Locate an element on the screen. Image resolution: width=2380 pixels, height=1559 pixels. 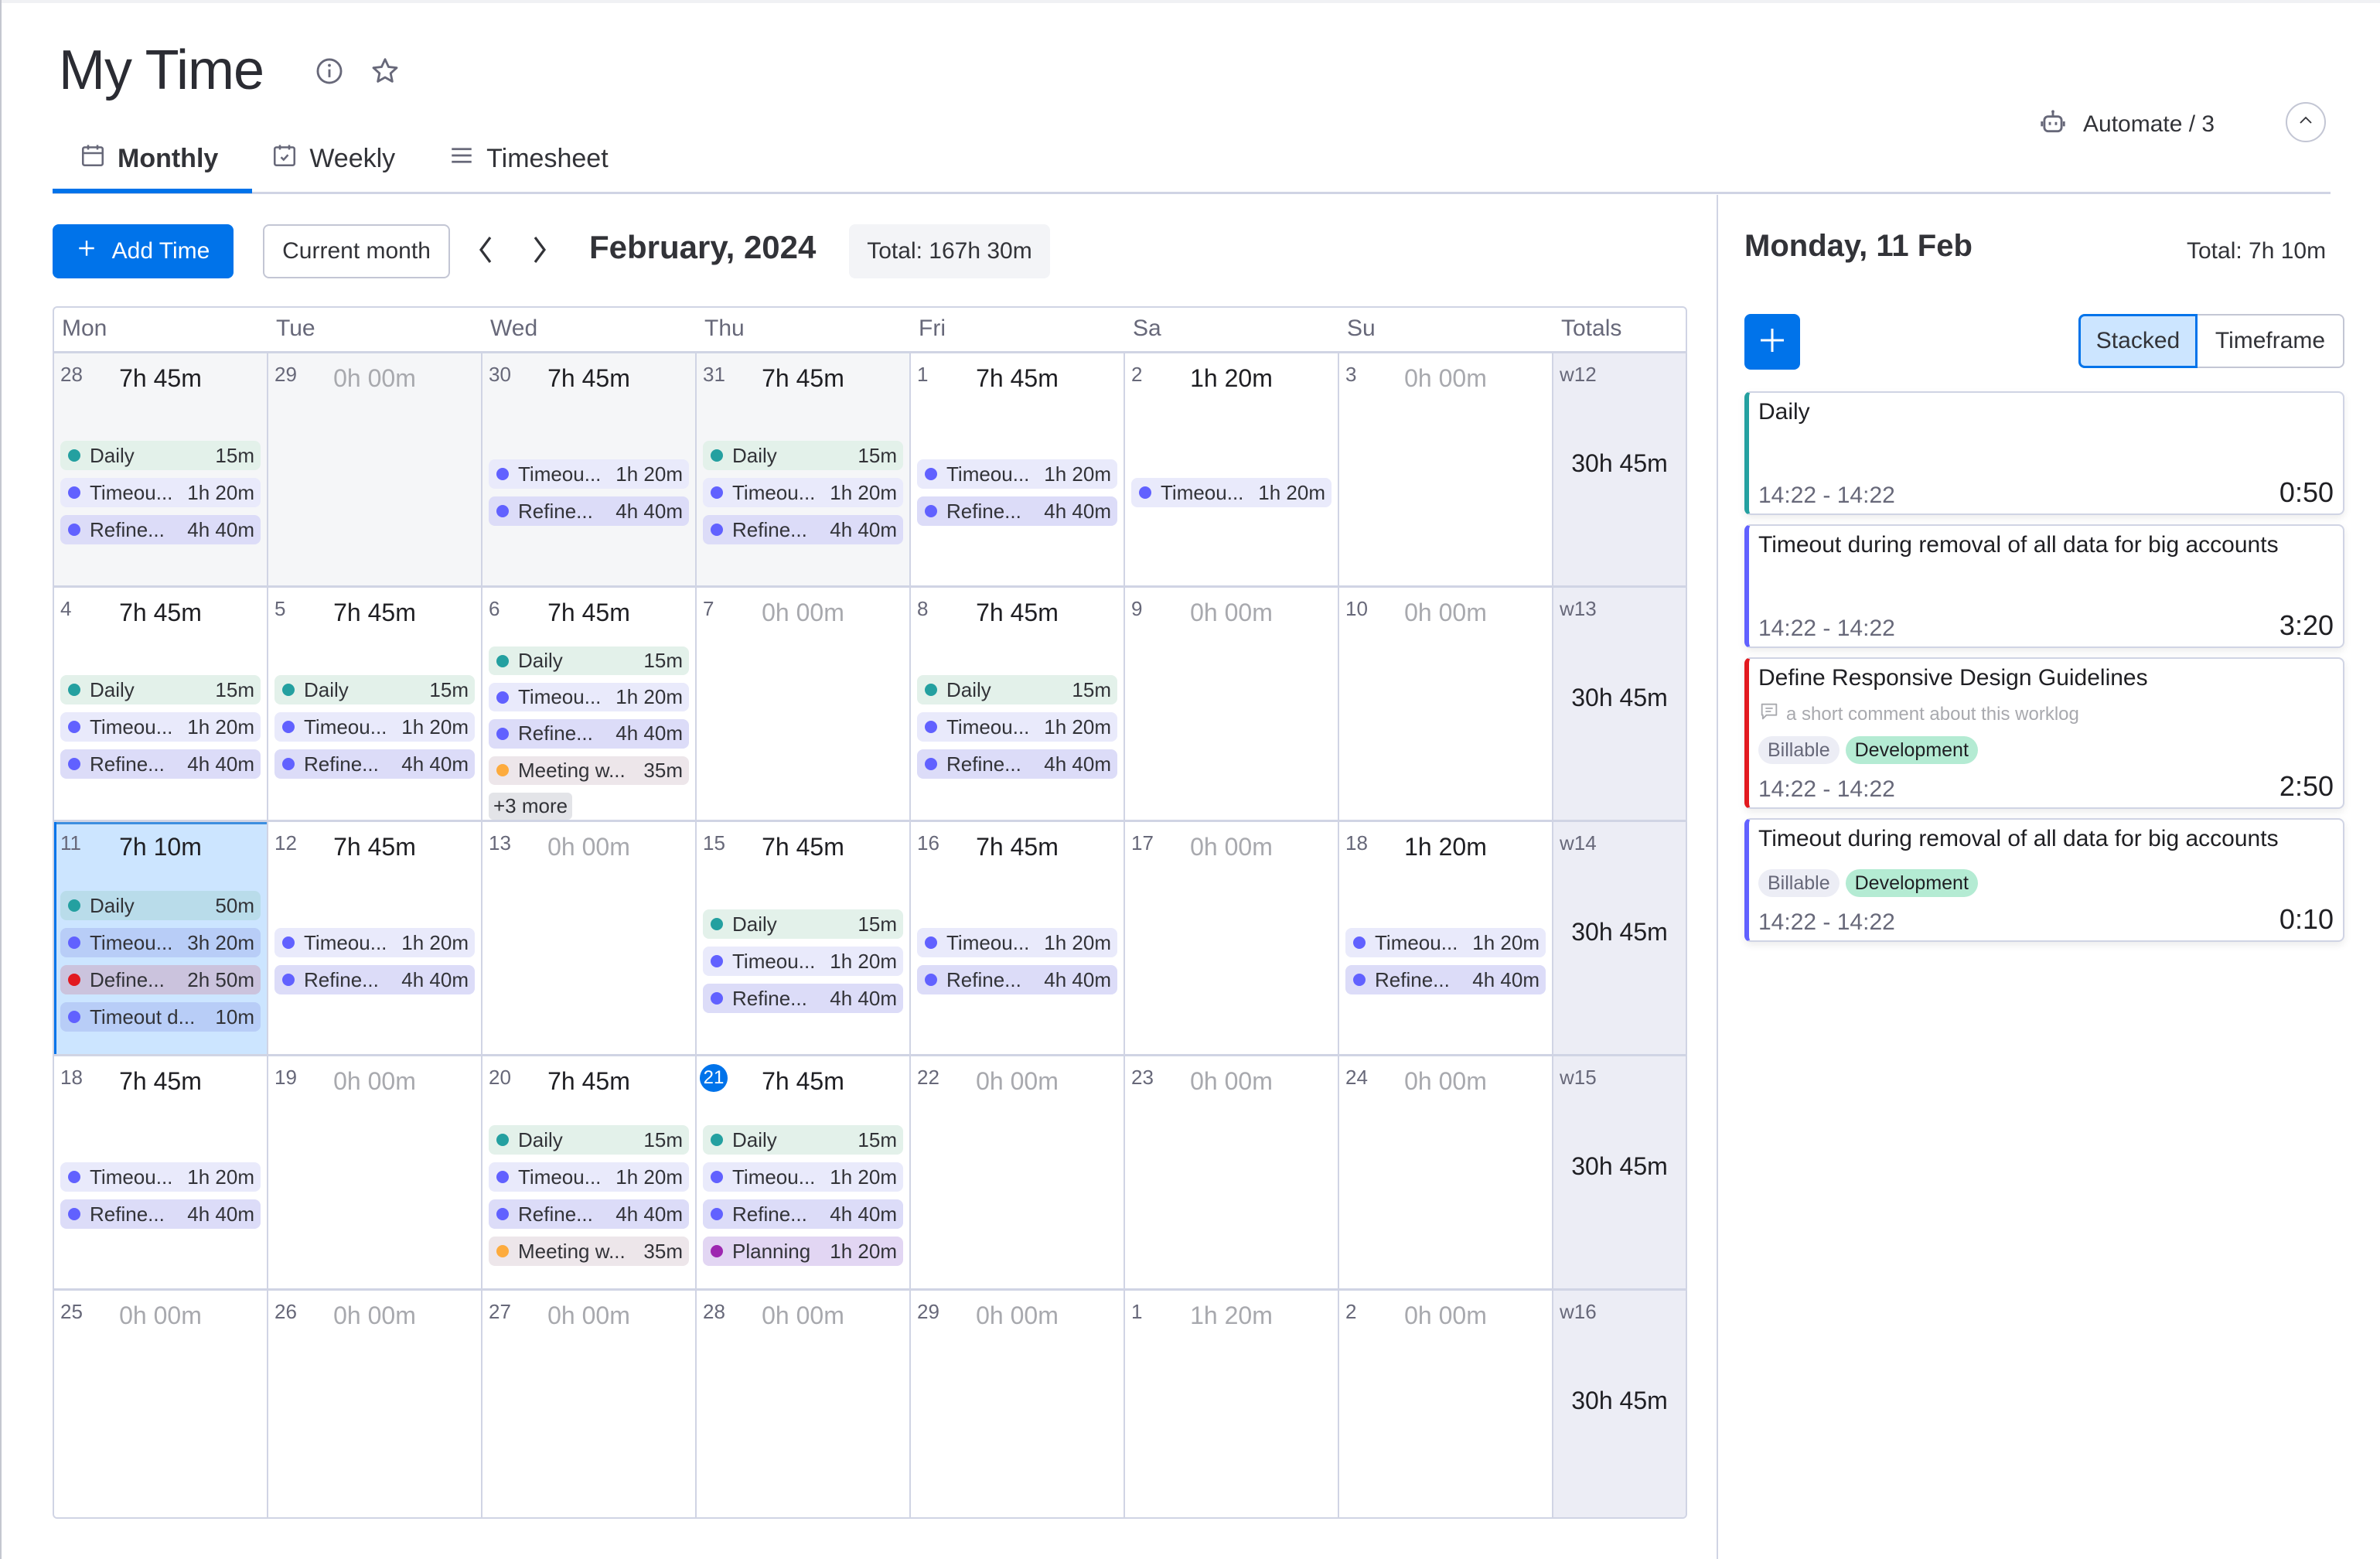
day-cell: 25 0h 00m is located at coordinates (161, 1404).